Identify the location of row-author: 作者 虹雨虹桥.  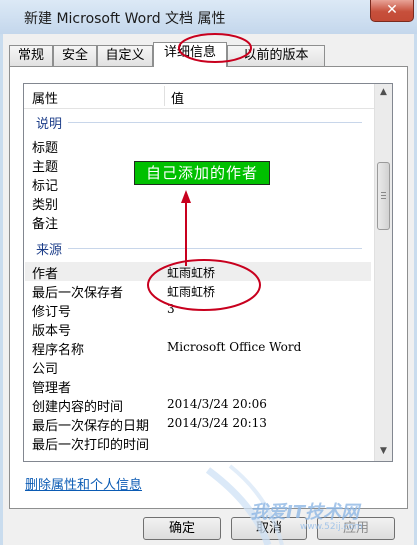
(198, 272).